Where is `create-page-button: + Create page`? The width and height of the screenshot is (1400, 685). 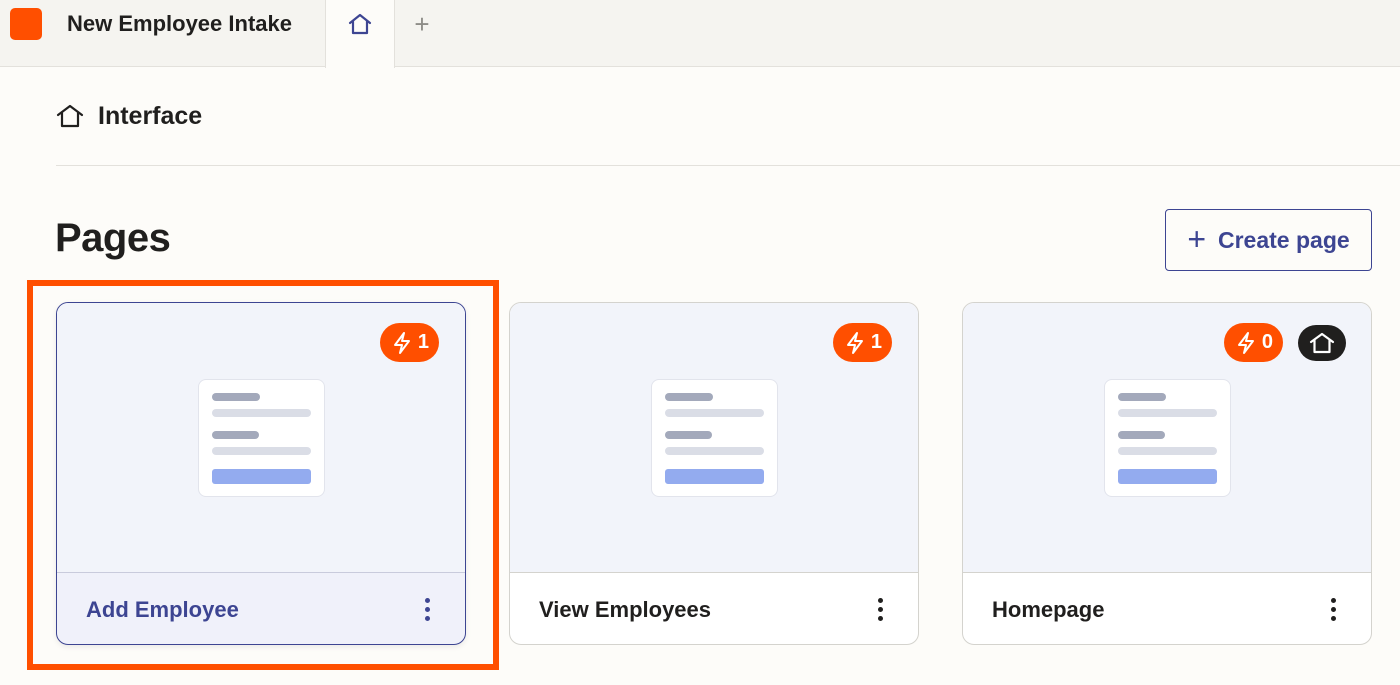
create-page-button: + Create page is located at coordinates (1268, 240).